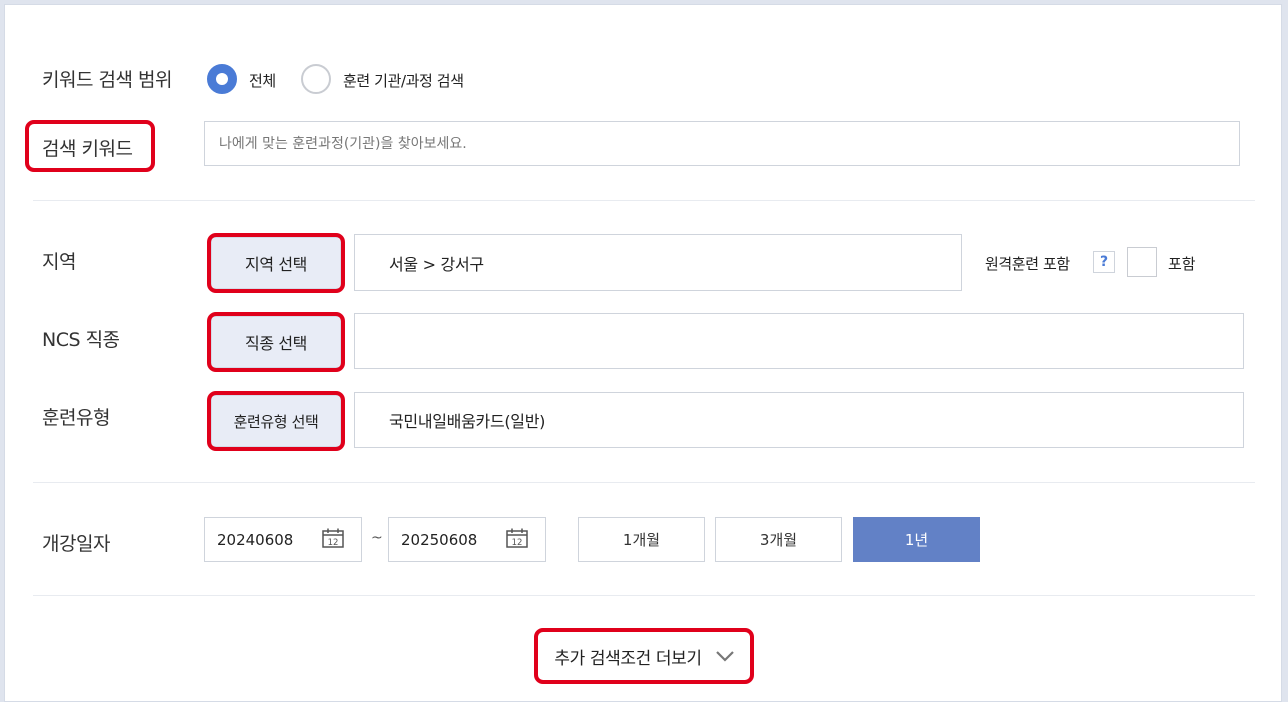 The image size is (1288, 702). What do you see at coordinates (107, 80) in the screenshot?
I see `keyword-scope-label: 키워드 검색 범위` at bounding box center [107, 80].